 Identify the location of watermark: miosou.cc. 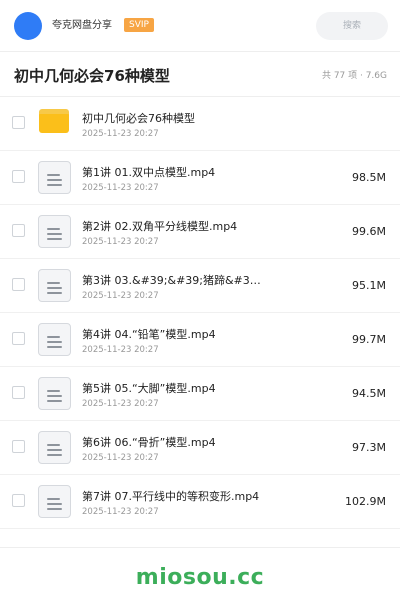
(200, 577).